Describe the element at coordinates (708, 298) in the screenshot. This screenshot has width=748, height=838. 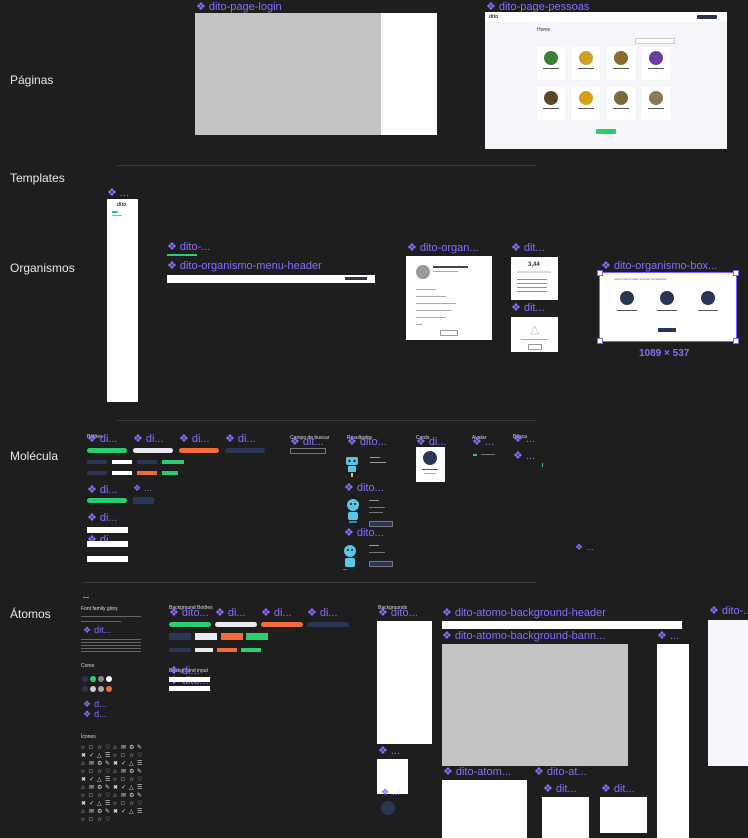
I see `box-avatar` at that location.